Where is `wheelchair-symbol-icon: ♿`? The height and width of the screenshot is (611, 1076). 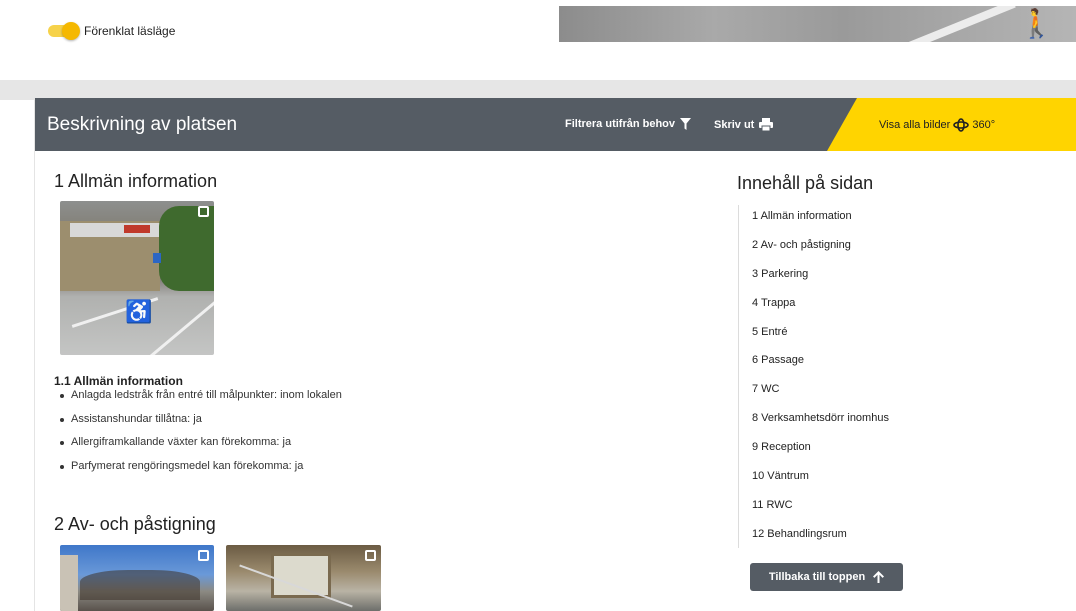
wheelchair-symbol-icon: ♿ is located at coordinates (139, 311).